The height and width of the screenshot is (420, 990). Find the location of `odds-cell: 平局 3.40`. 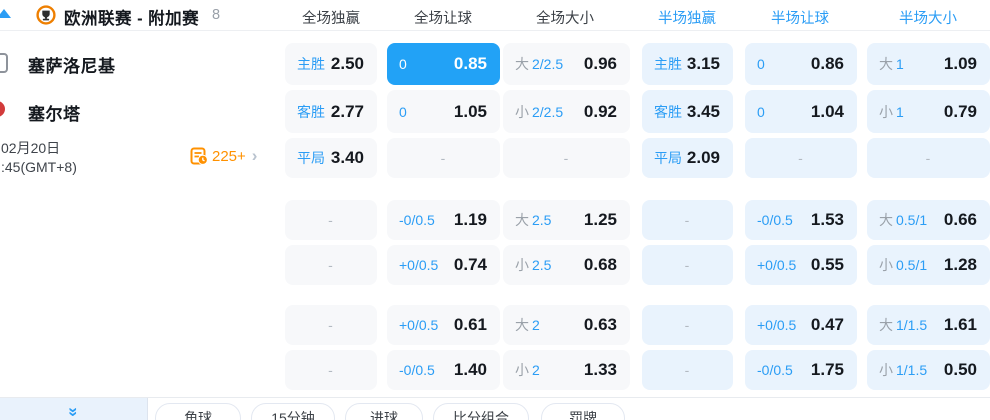

odds-cell: 平局 3.40 is located at coordinates (331, 158).